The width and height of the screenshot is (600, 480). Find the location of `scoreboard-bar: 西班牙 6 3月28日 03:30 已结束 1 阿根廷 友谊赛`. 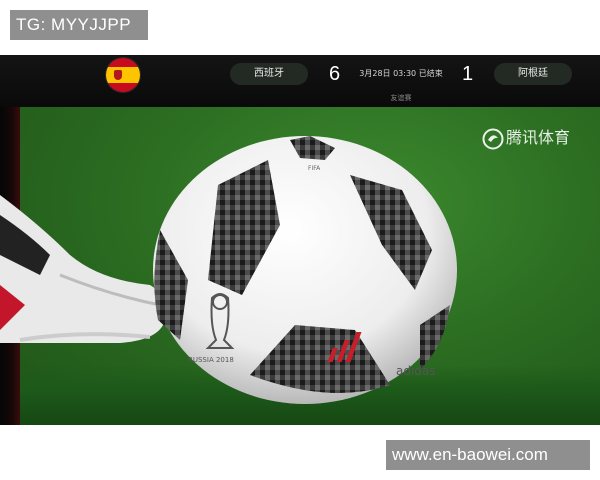

scoreboard-bar: 西班牙 6 3月28日 03:30 已结束 1 阿根廷 友谊赛 is located at coordinates (300, 81).